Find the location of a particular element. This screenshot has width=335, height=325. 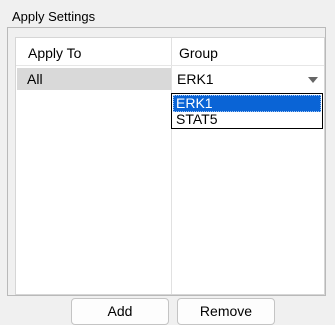

add-button: Add is located at coordinates (120, 311).